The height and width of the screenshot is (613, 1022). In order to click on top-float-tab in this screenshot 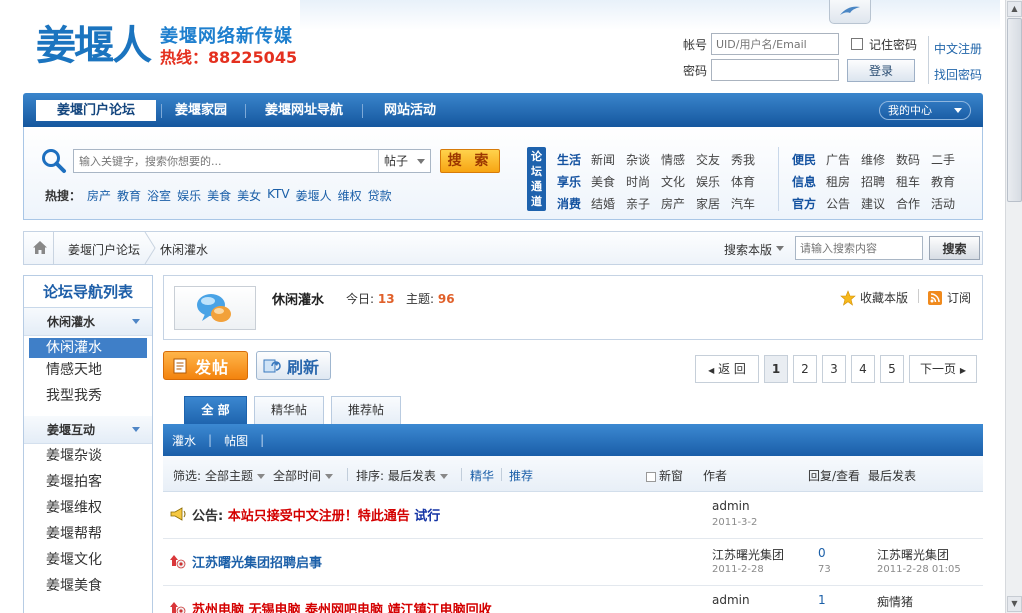, I will do `click(850, 12)`.